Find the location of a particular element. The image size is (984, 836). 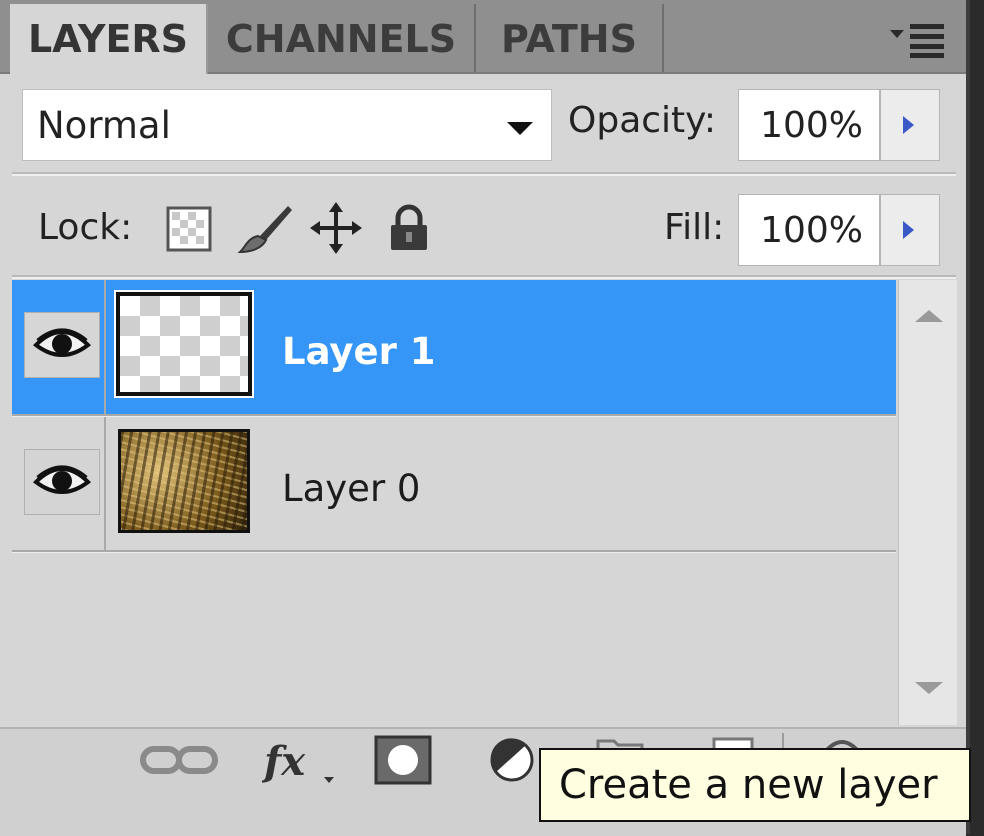

panel-tab-bar: LAYERS CHANNELS PATHS is located at coordinates (483, 37).